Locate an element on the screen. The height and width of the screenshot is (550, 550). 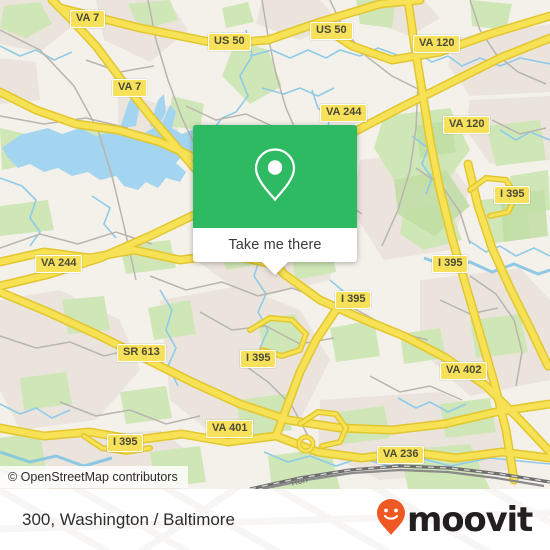
take-me-there-label: Take me there is located at coordinates (275, 245).